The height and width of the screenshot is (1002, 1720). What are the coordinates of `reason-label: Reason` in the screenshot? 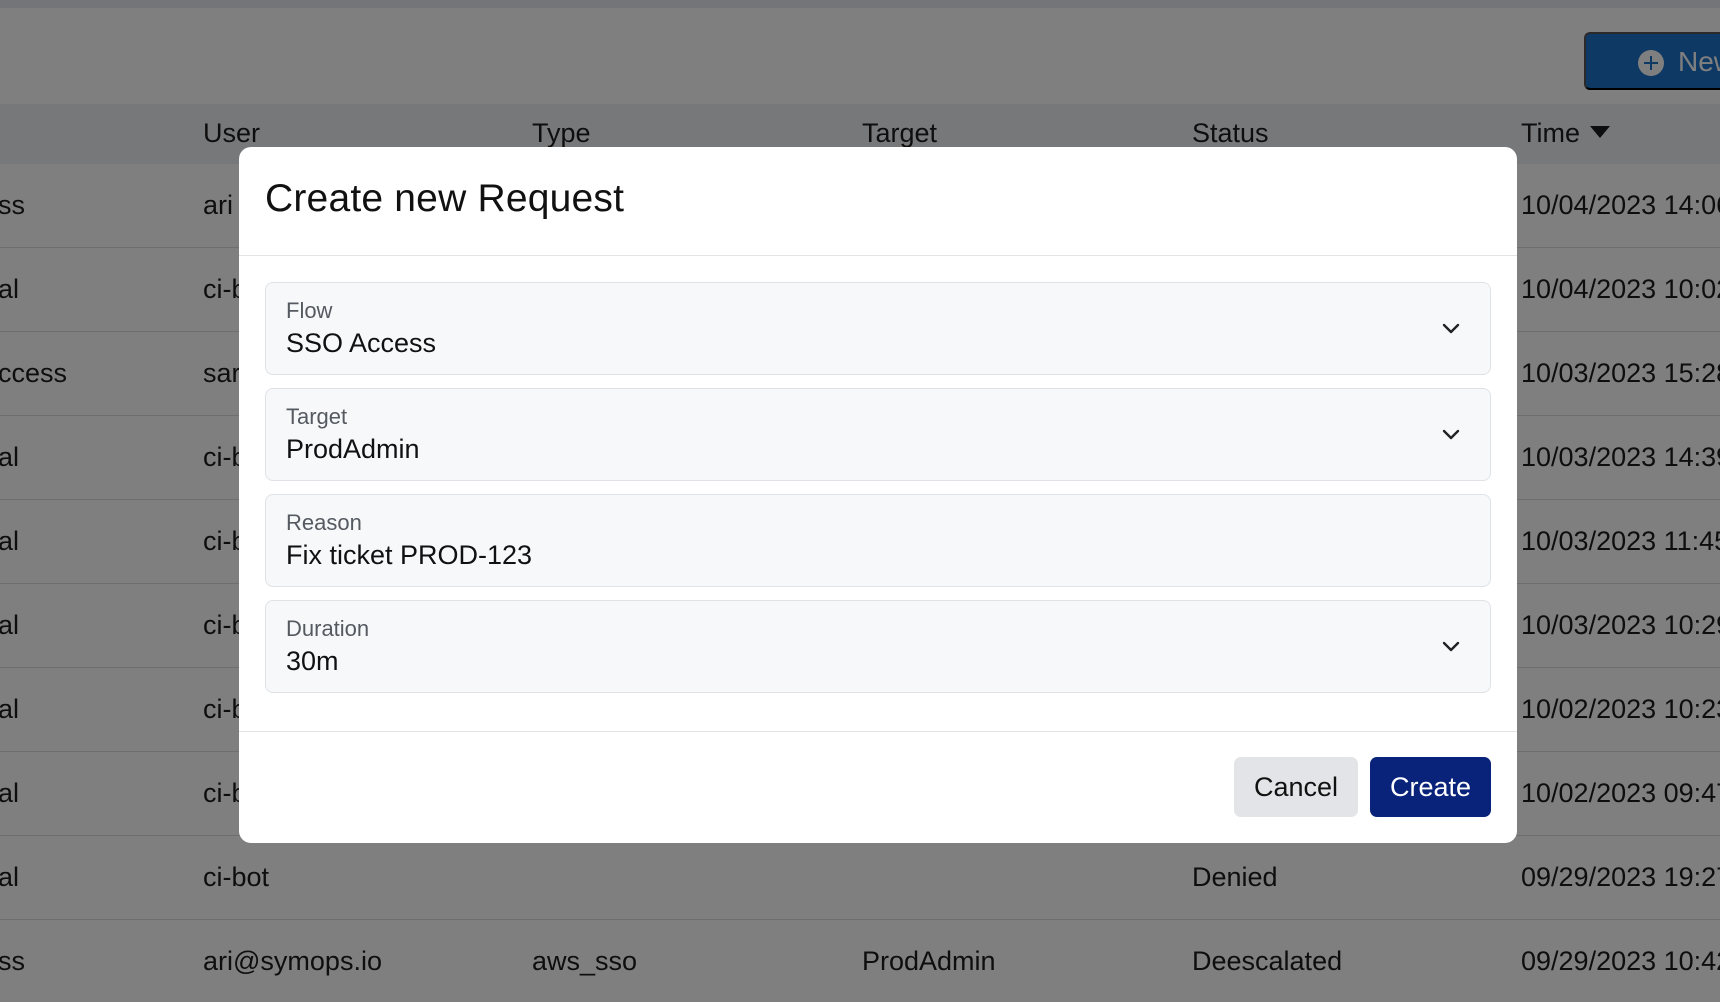 It's located at (324, 522).